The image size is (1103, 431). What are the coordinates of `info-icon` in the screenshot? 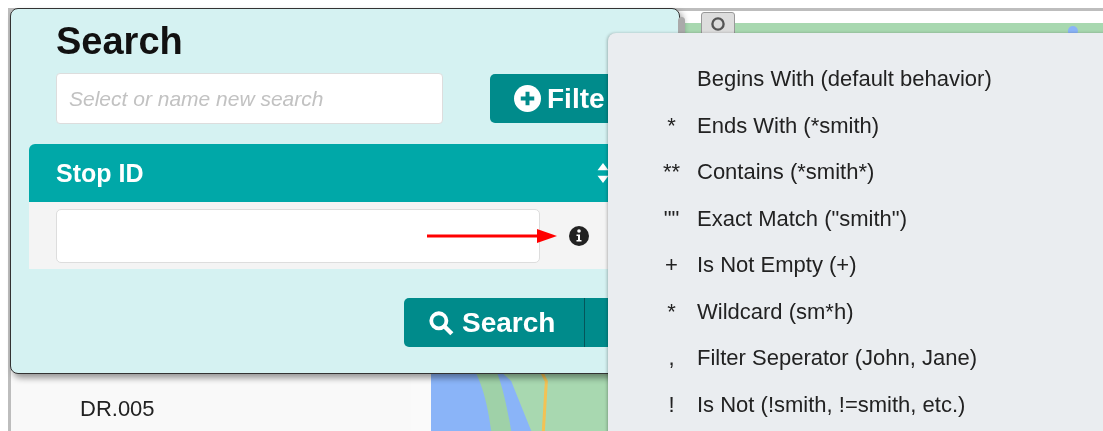 It's located at (579, 235).